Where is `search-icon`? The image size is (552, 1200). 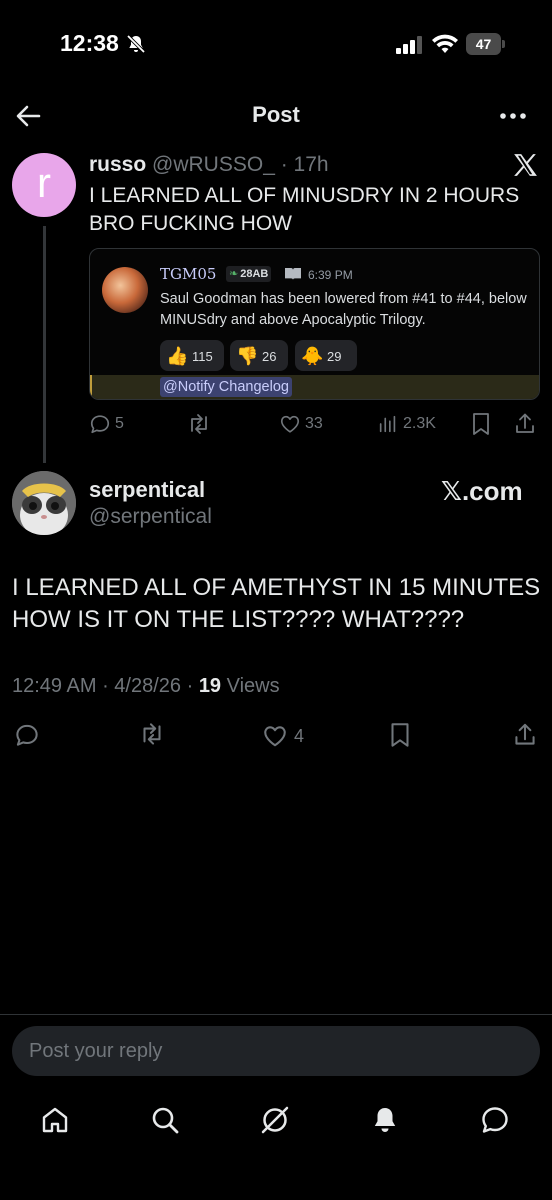
search-icon is located at coordinates (165, 1120).